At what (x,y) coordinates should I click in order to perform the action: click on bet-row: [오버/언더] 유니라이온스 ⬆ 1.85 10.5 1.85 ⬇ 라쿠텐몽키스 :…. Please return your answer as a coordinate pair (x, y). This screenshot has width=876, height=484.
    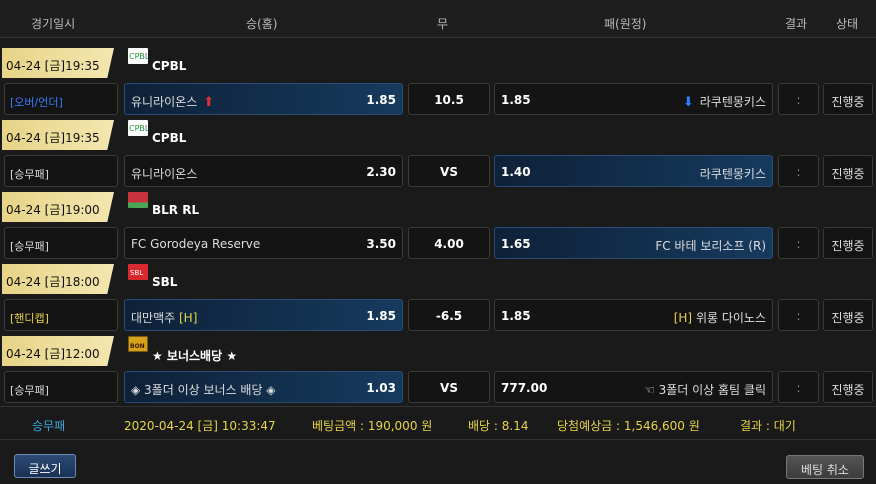
    Looking at the image, I should click on (438, 98).